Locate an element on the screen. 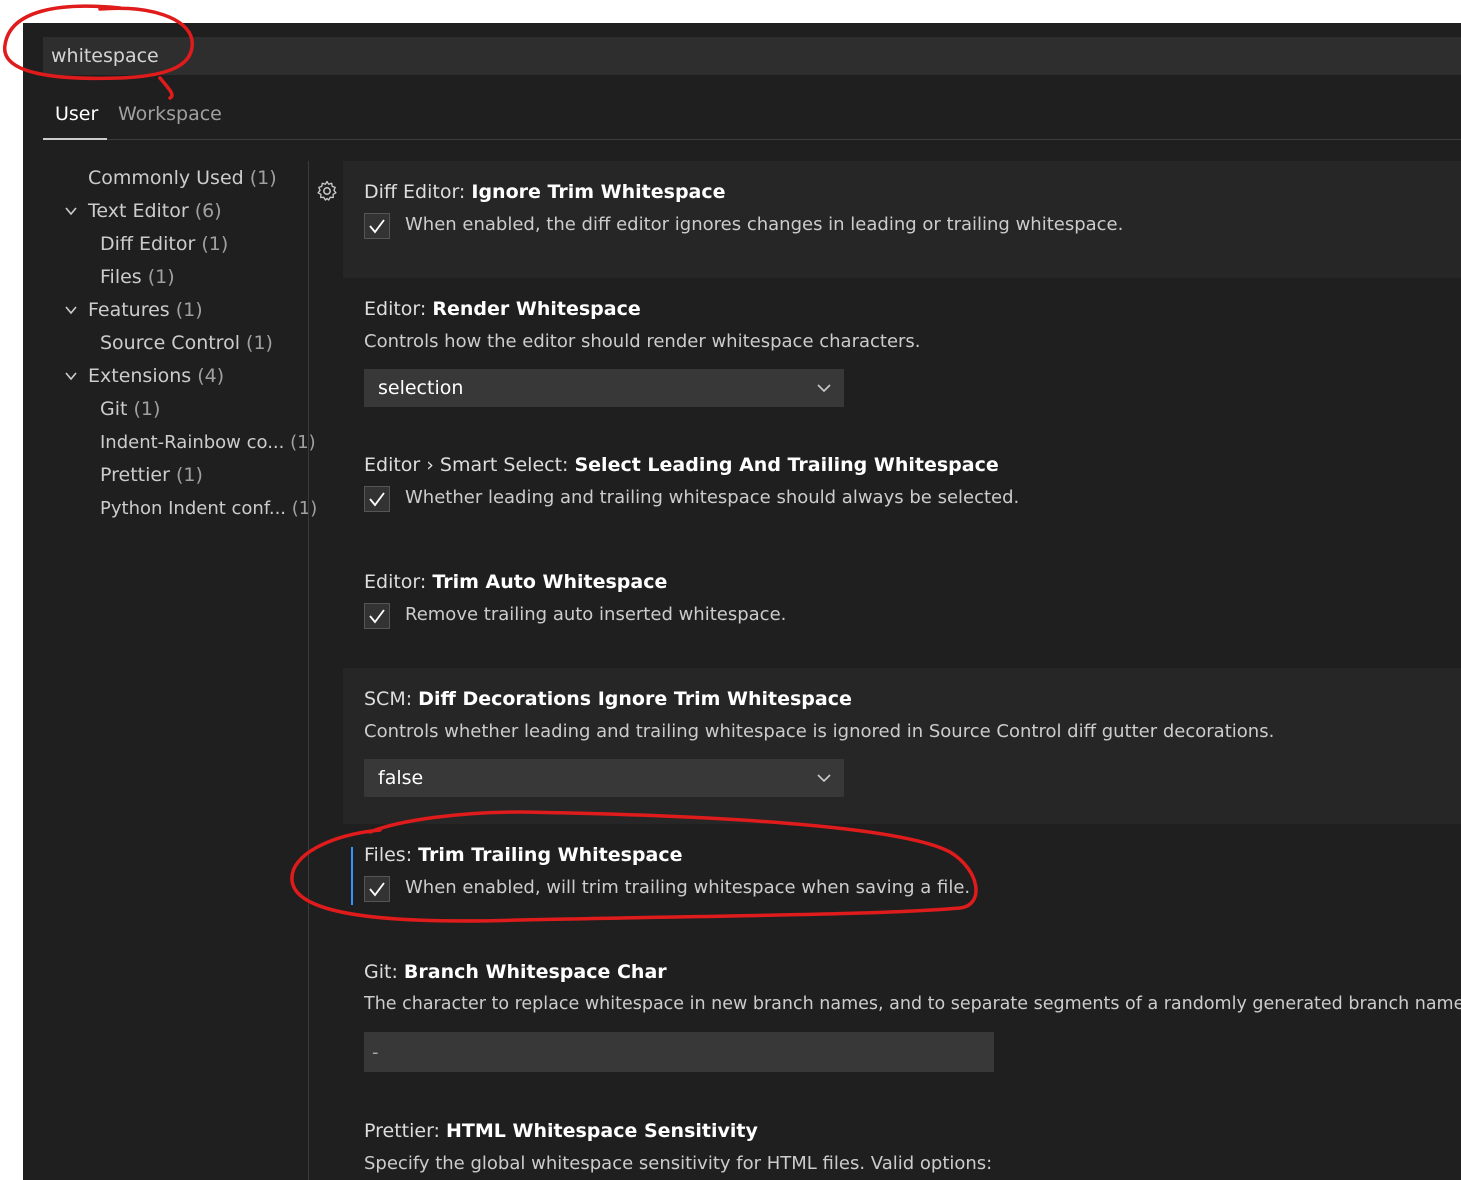 The image size is (1461, 1180). branch-whitespace-char-input is located at coordinates (679, 1052).